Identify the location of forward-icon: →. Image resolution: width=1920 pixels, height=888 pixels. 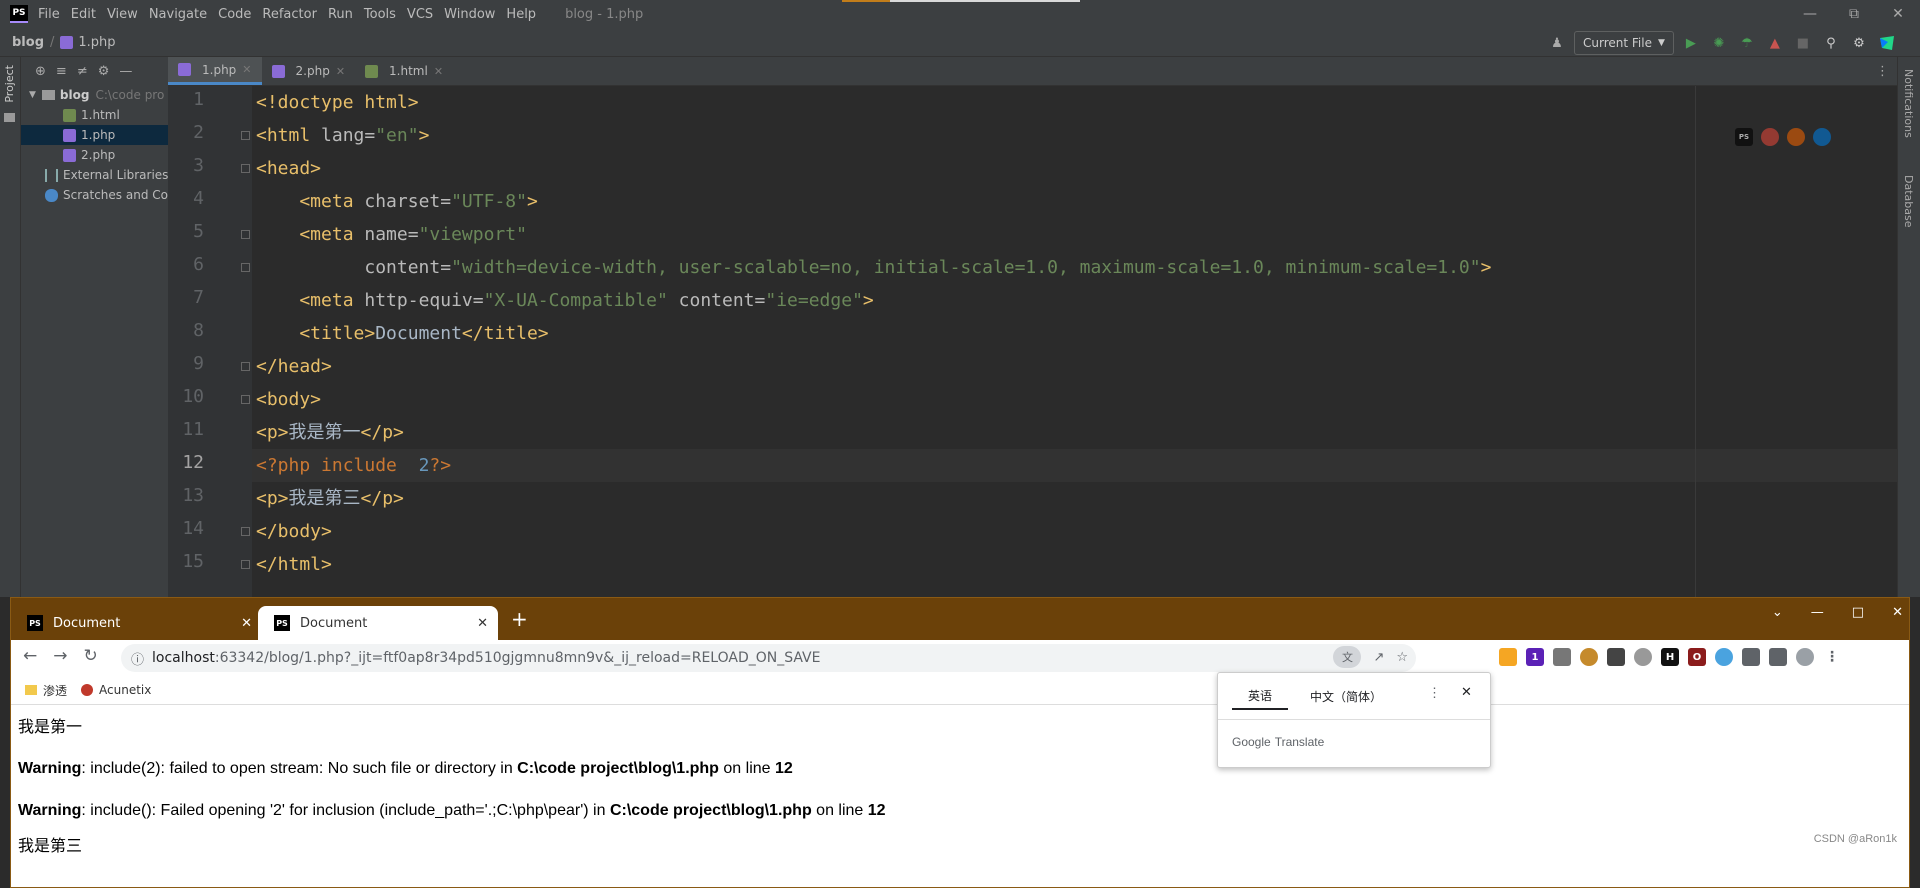
(60, 656).